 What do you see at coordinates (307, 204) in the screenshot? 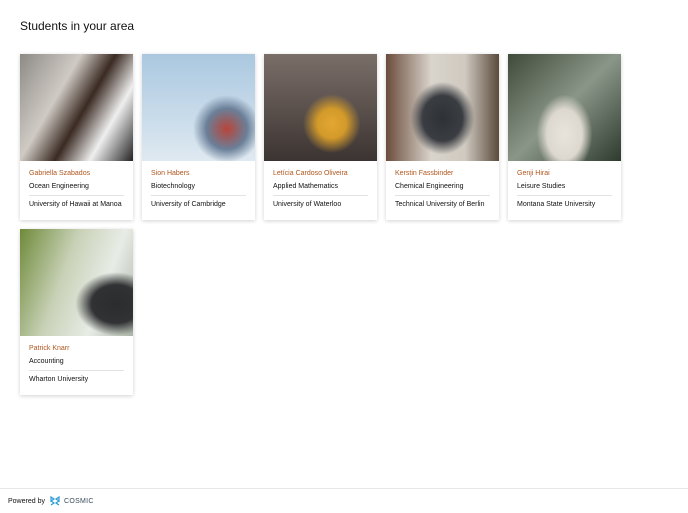
I see `student-school: University of Waterloo` at bounding box center [307, 204].